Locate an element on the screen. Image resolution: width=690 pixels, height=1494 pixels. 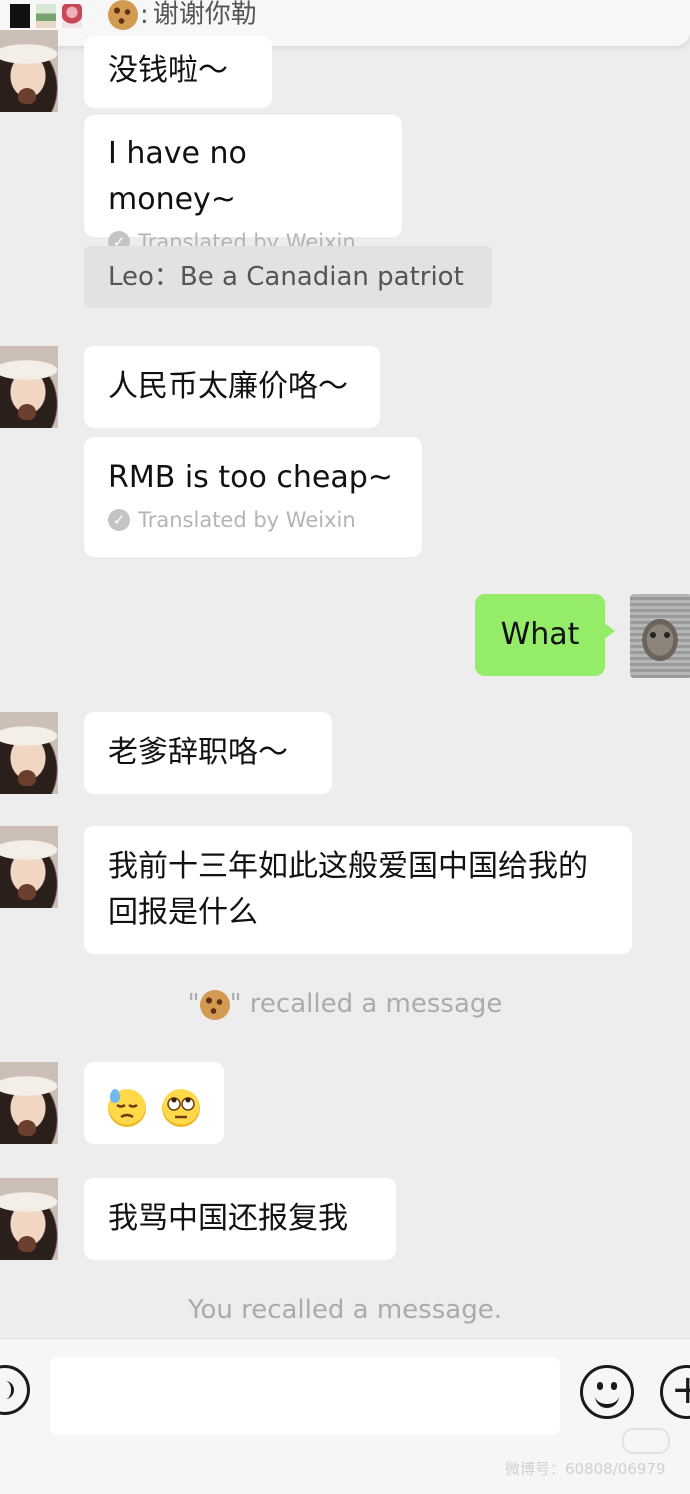
message-bubble: 我前十三年如此这般爱国中国给我的 回报是什么 is located at coordinates (358, 890).